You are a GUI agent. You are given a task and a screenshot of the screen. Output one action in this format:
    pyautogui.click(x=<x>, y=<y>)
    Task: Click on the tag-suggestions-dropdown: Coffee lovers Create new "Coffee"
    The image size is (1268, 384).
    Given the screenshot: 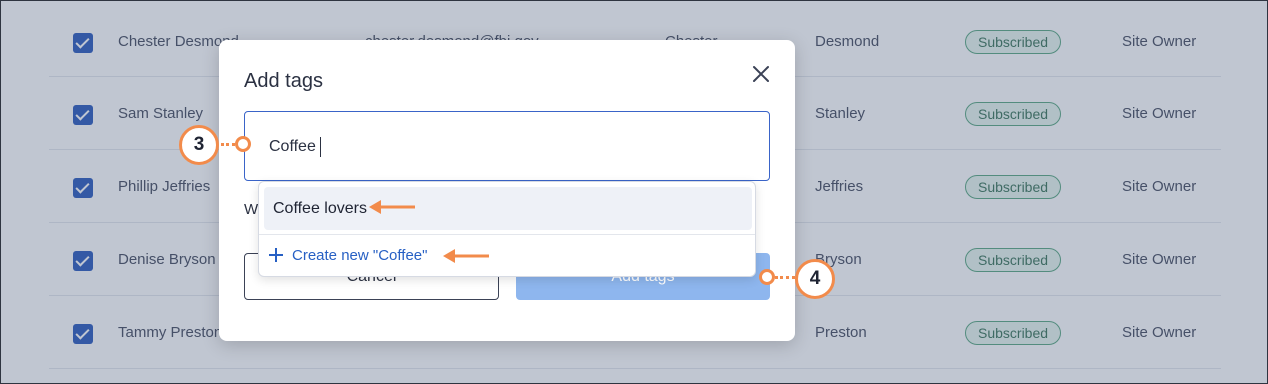 What is the action you would take?
    pyautogui.click(x=507, y=229)
    